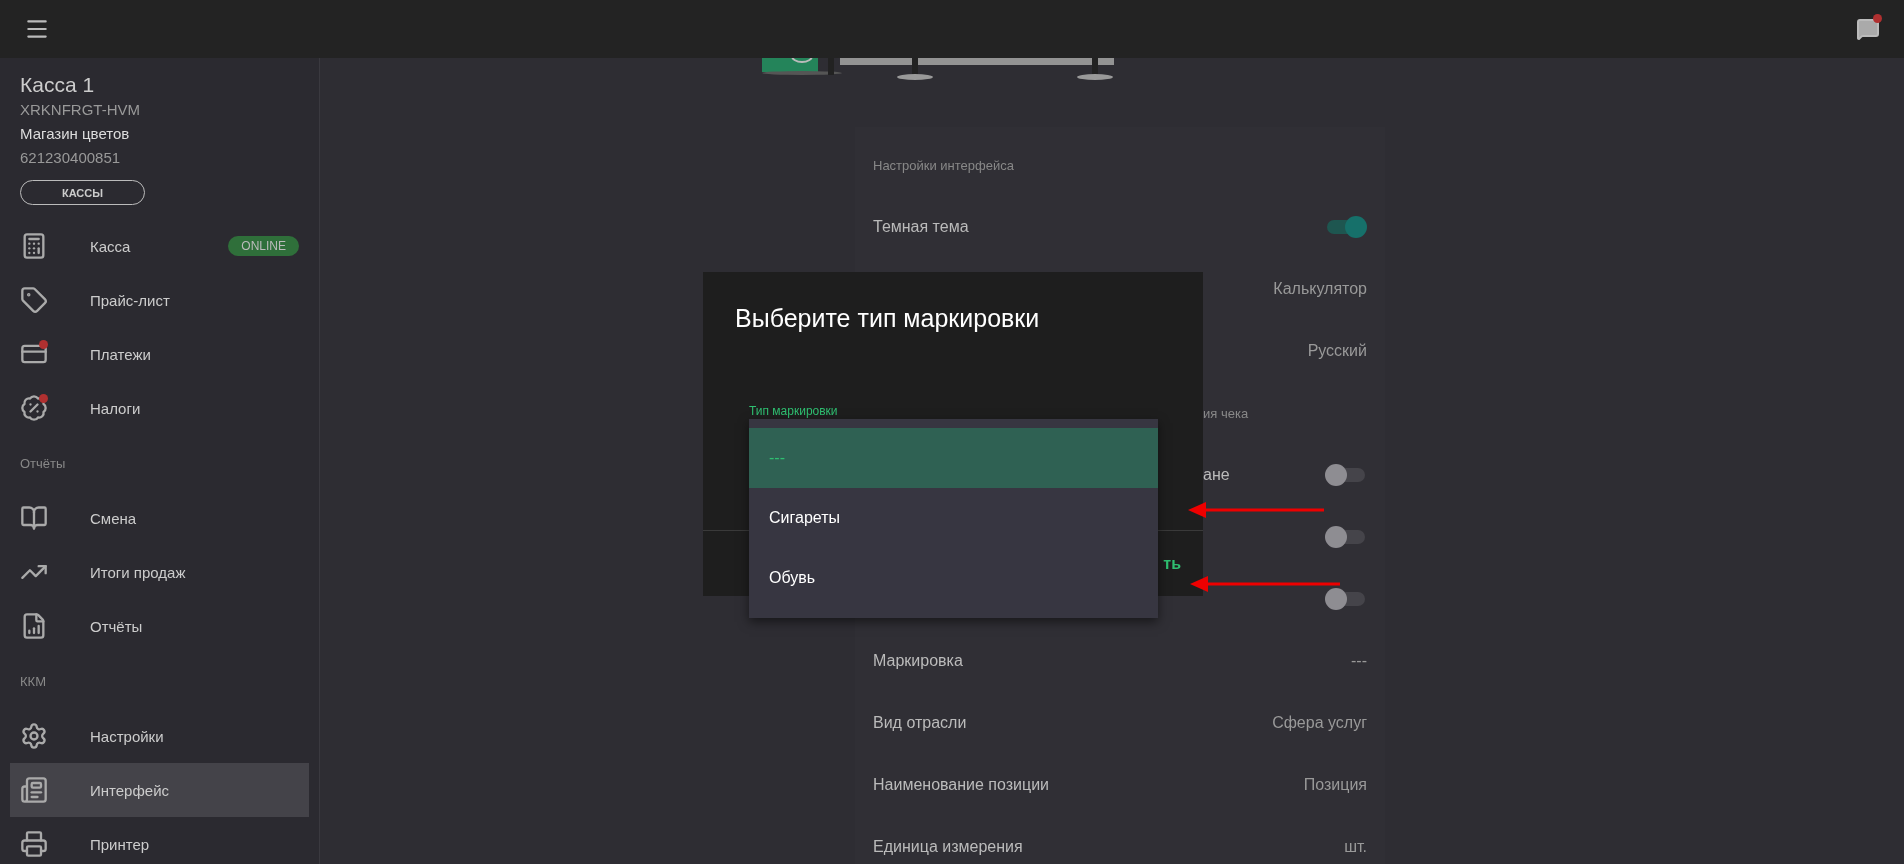 This screenshot has width=1904, height=864. I want to click on nav-item: Смена, so click(159, 518).